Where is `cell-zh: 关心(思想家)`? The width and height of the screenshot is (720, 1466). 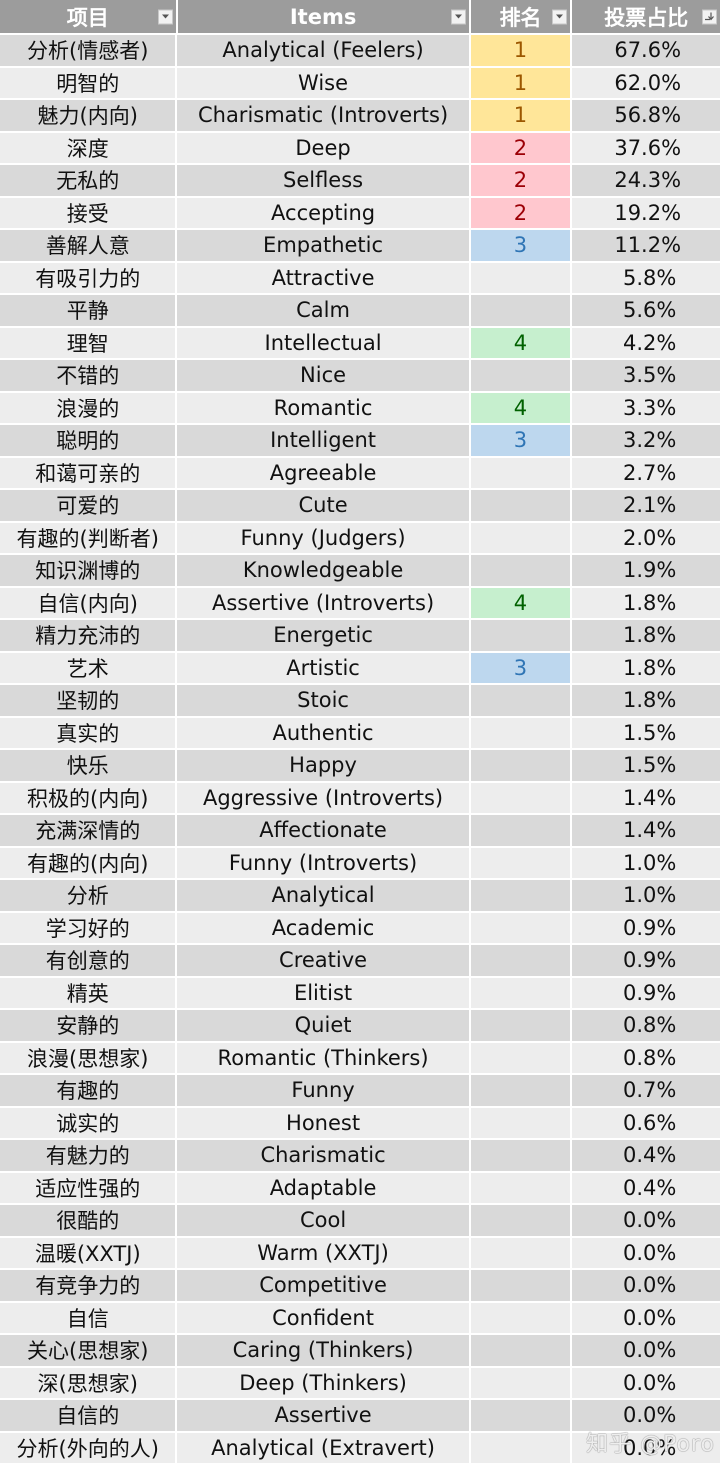 cell-zh: 关心(思想家) is located at coordinates (88, 1350).